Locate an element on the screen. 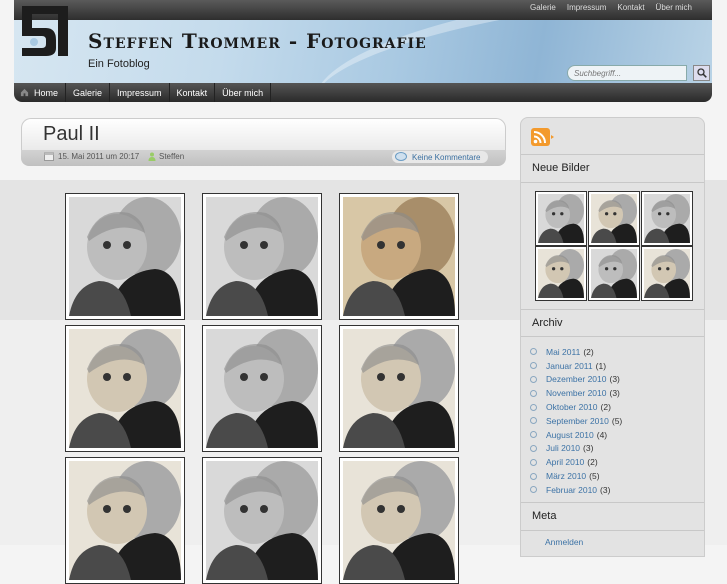 Image resolution: width=727 pixels, height=584 pixels. nav-ueber-mich: Über mich is located at coordinates (243, 92).